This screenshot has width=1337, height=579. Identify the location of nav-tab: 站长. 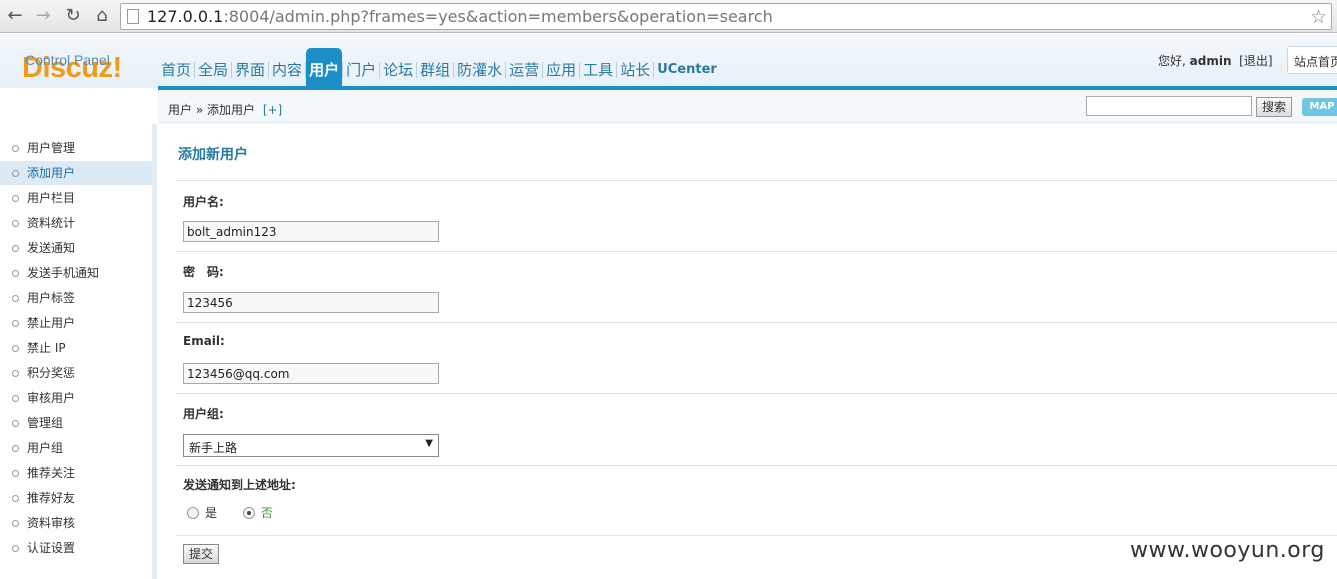
(635, 68).